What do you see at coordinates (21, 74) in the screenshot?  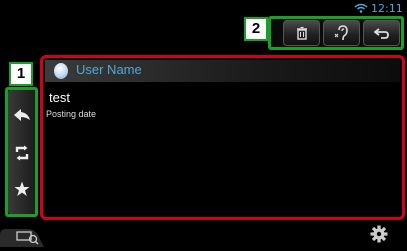 I see `callout-label-1: 1` at bounding box center [21, 74].